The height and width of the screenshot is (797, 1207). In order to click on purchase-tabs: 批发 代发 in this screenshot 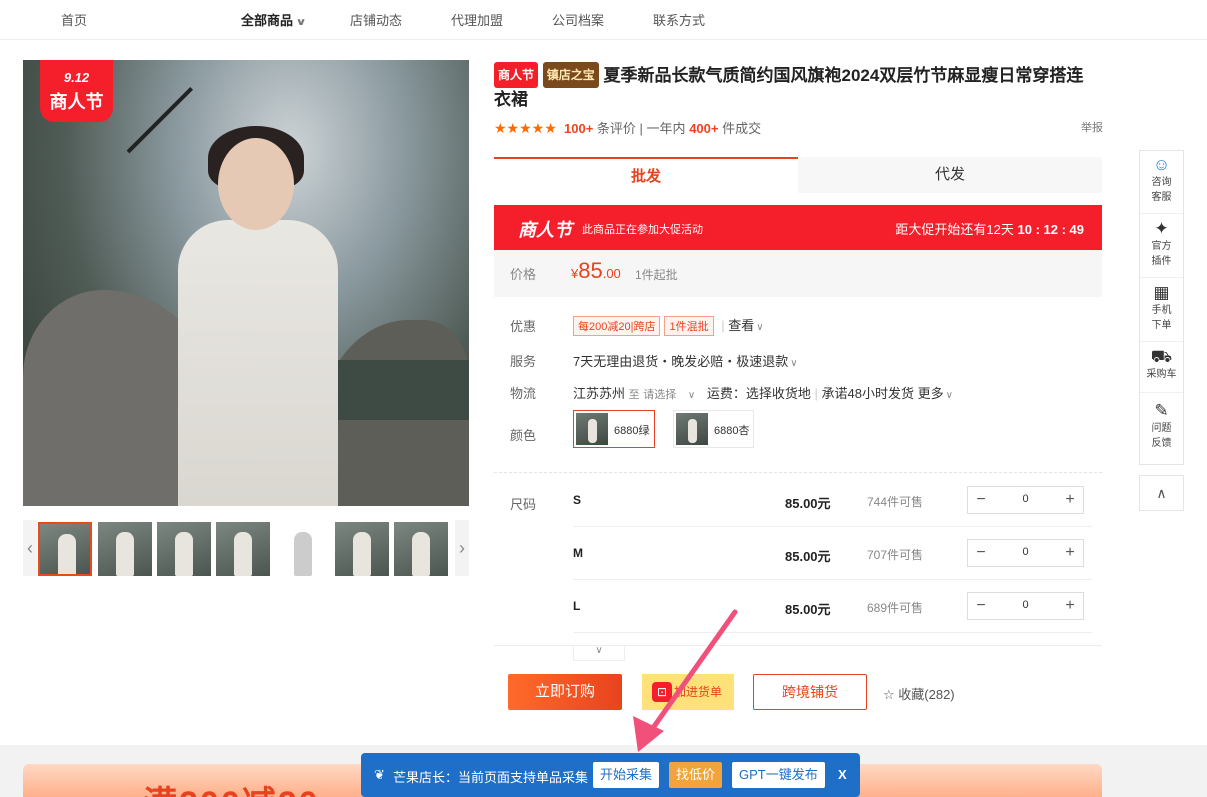, I will do `click(798, 175)`.